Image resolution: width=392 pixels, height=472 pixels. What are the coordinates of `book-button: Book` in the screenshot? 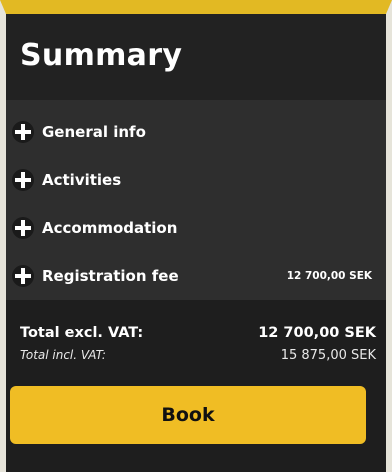 It's located at (188, 415).